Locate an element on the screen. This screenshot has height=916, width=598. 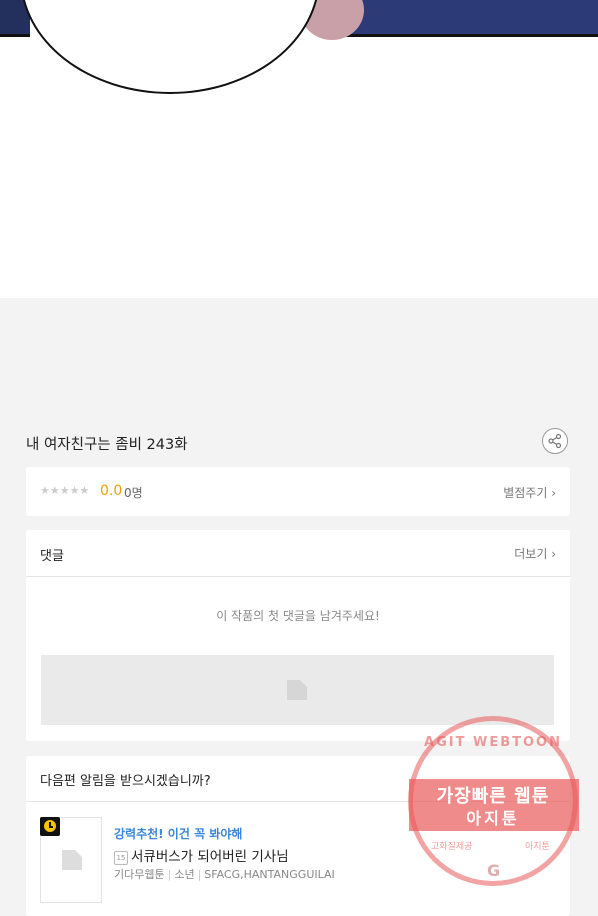
episode-title: 내 여자친구는 좀비 243화 is located at coordinates (107, 445).